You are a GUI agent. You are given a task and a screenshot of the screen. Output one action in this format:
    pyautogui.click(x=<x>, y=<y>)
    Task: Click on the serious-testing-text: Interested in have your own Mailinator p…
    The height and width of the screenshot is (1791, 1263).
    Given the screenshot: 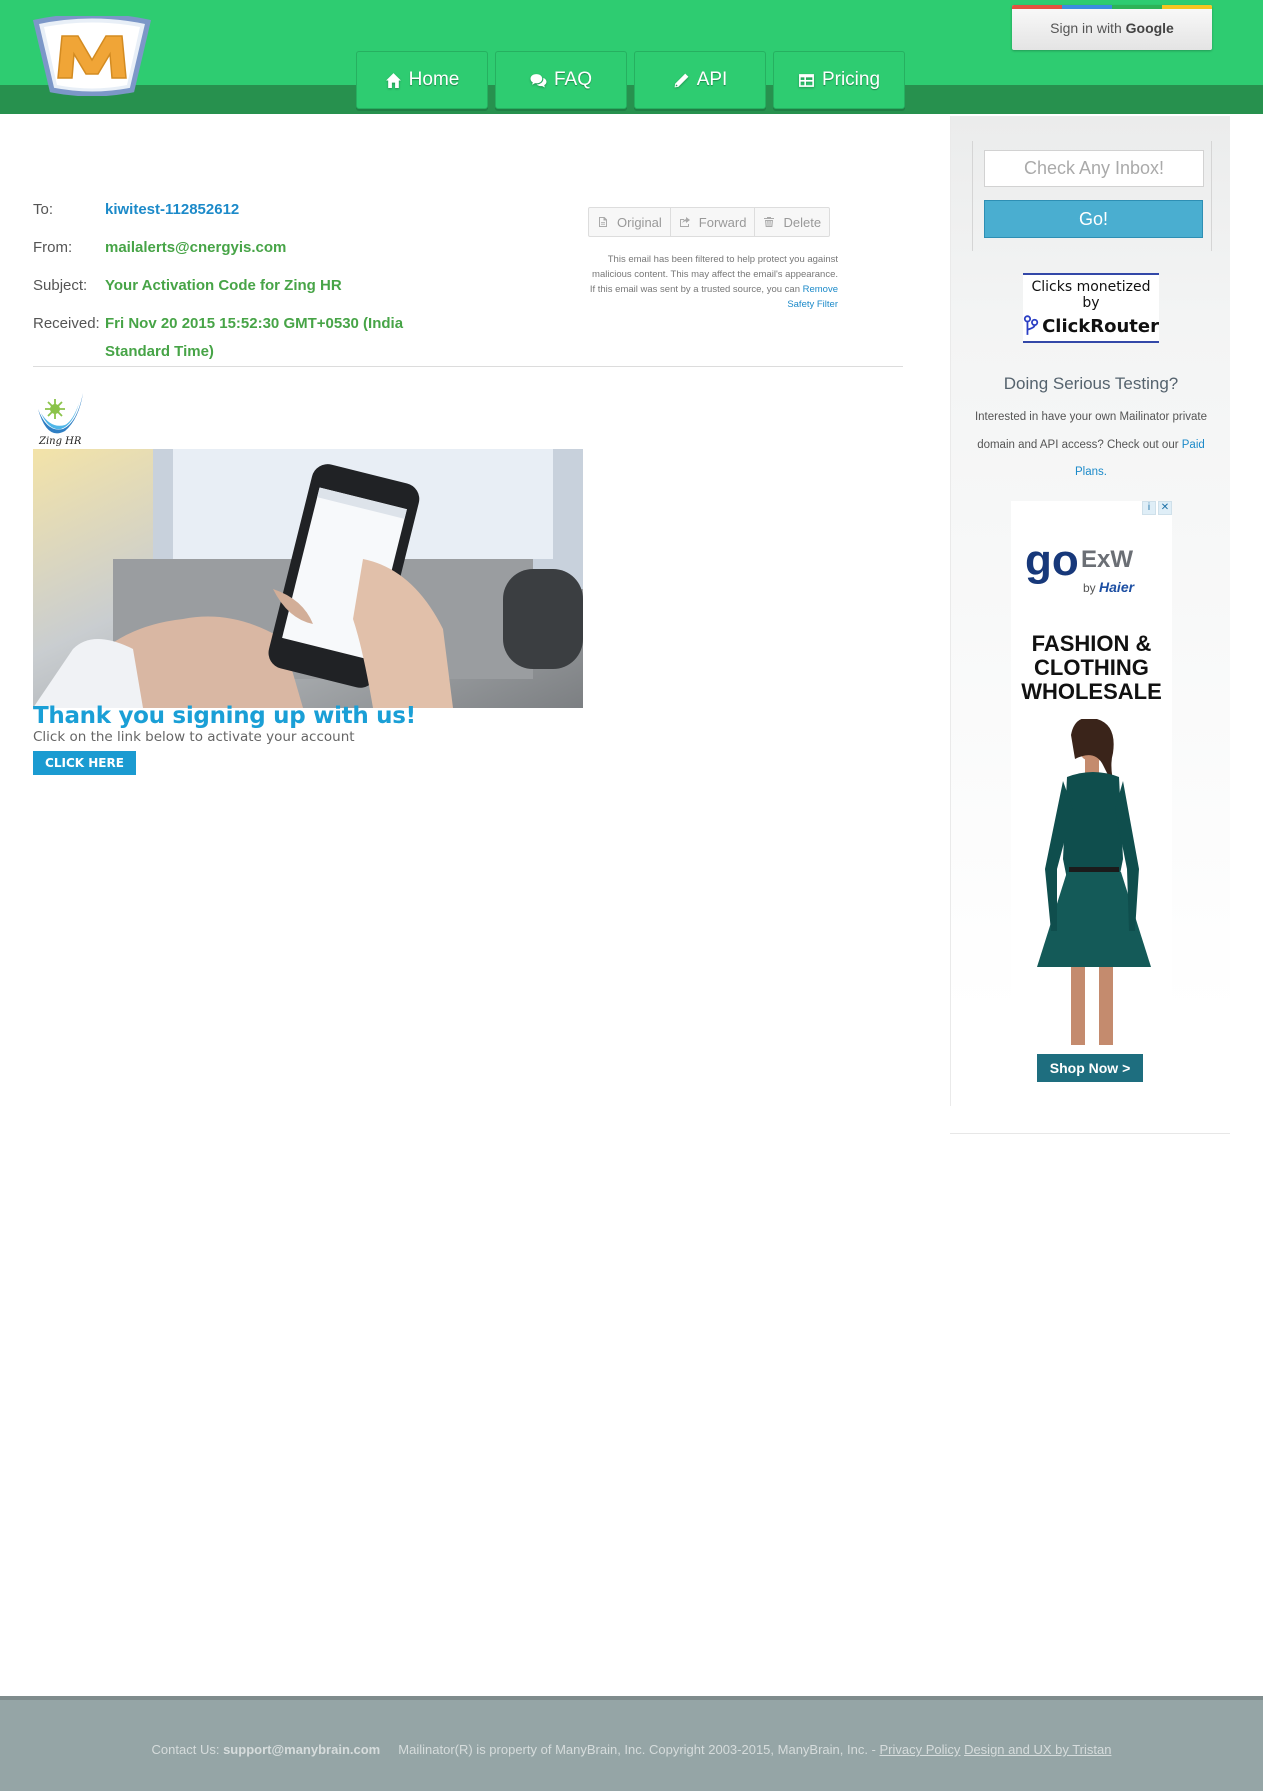 What is the action you would take?
    pyautogui.click(x=1091, y=445)
    